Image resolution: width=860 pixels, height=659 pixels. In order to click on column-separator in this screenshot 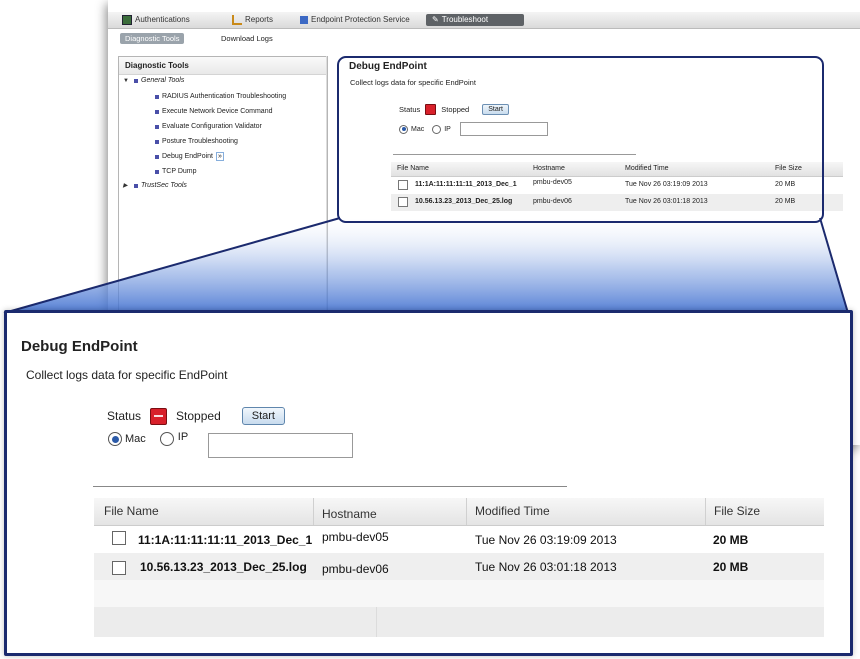, I will do `click(376, 622)`.